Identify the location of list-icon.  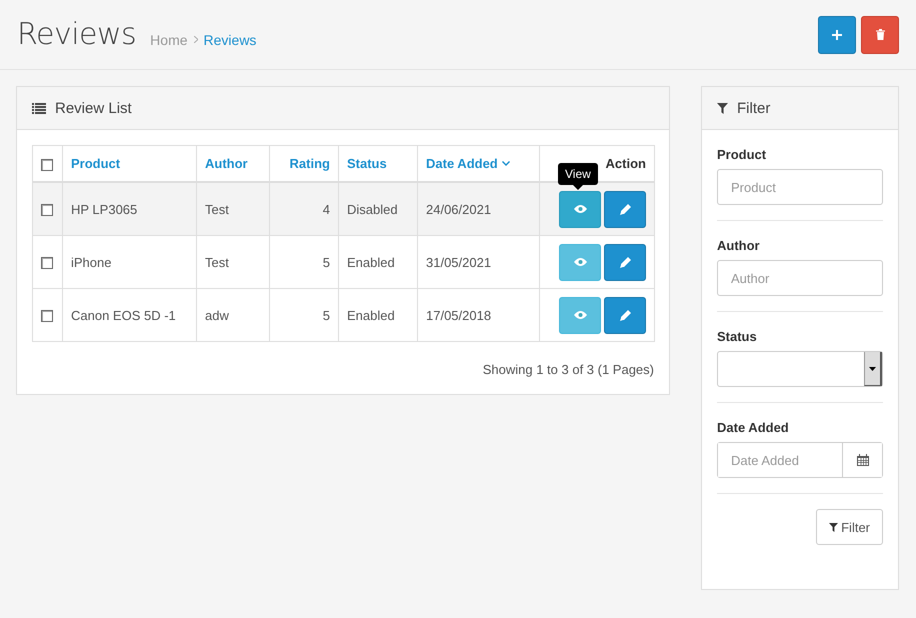
(39, 108).